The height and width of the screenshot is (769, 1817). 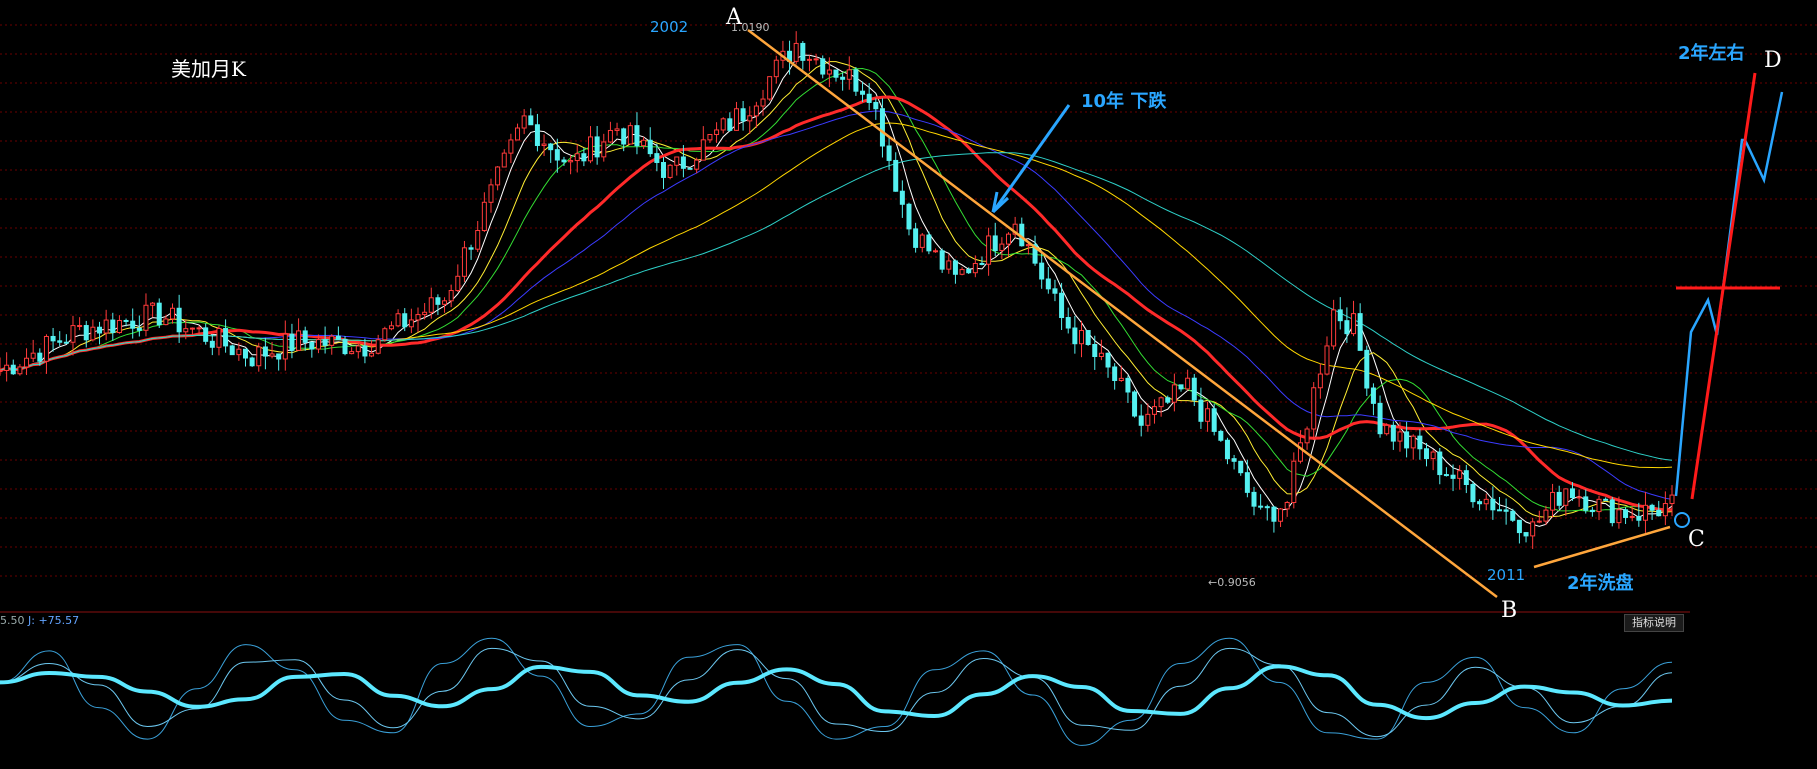 I want to click on kdj-j-line, so click(x=836, y=691).